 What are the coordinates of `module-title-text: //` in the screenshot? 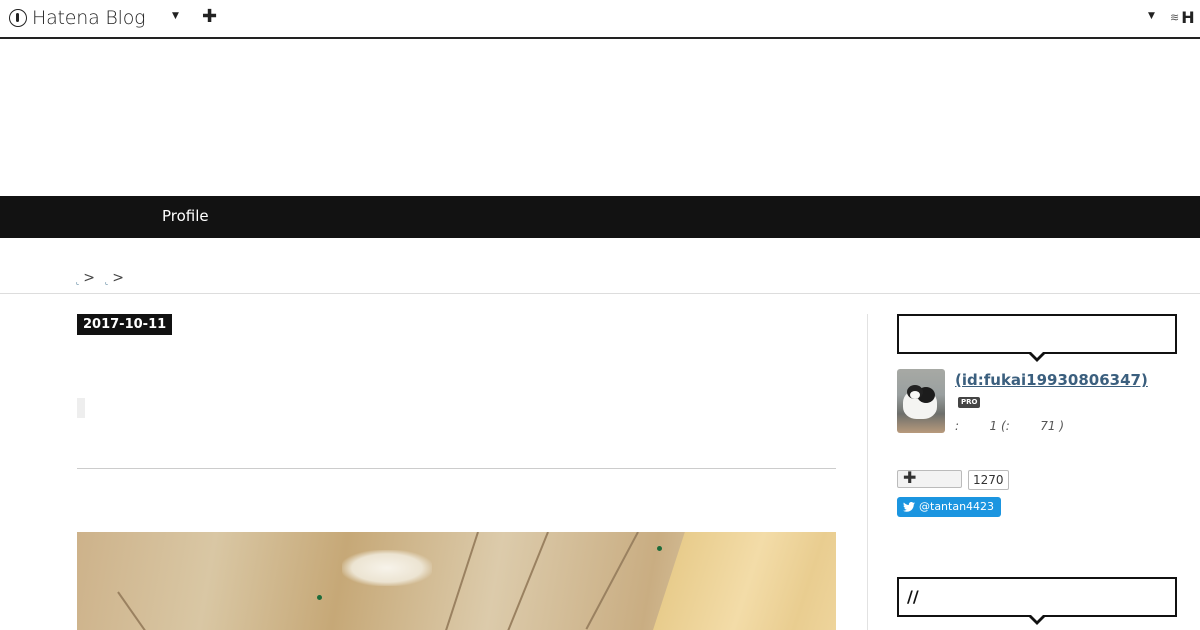 It's located at (913, 596).